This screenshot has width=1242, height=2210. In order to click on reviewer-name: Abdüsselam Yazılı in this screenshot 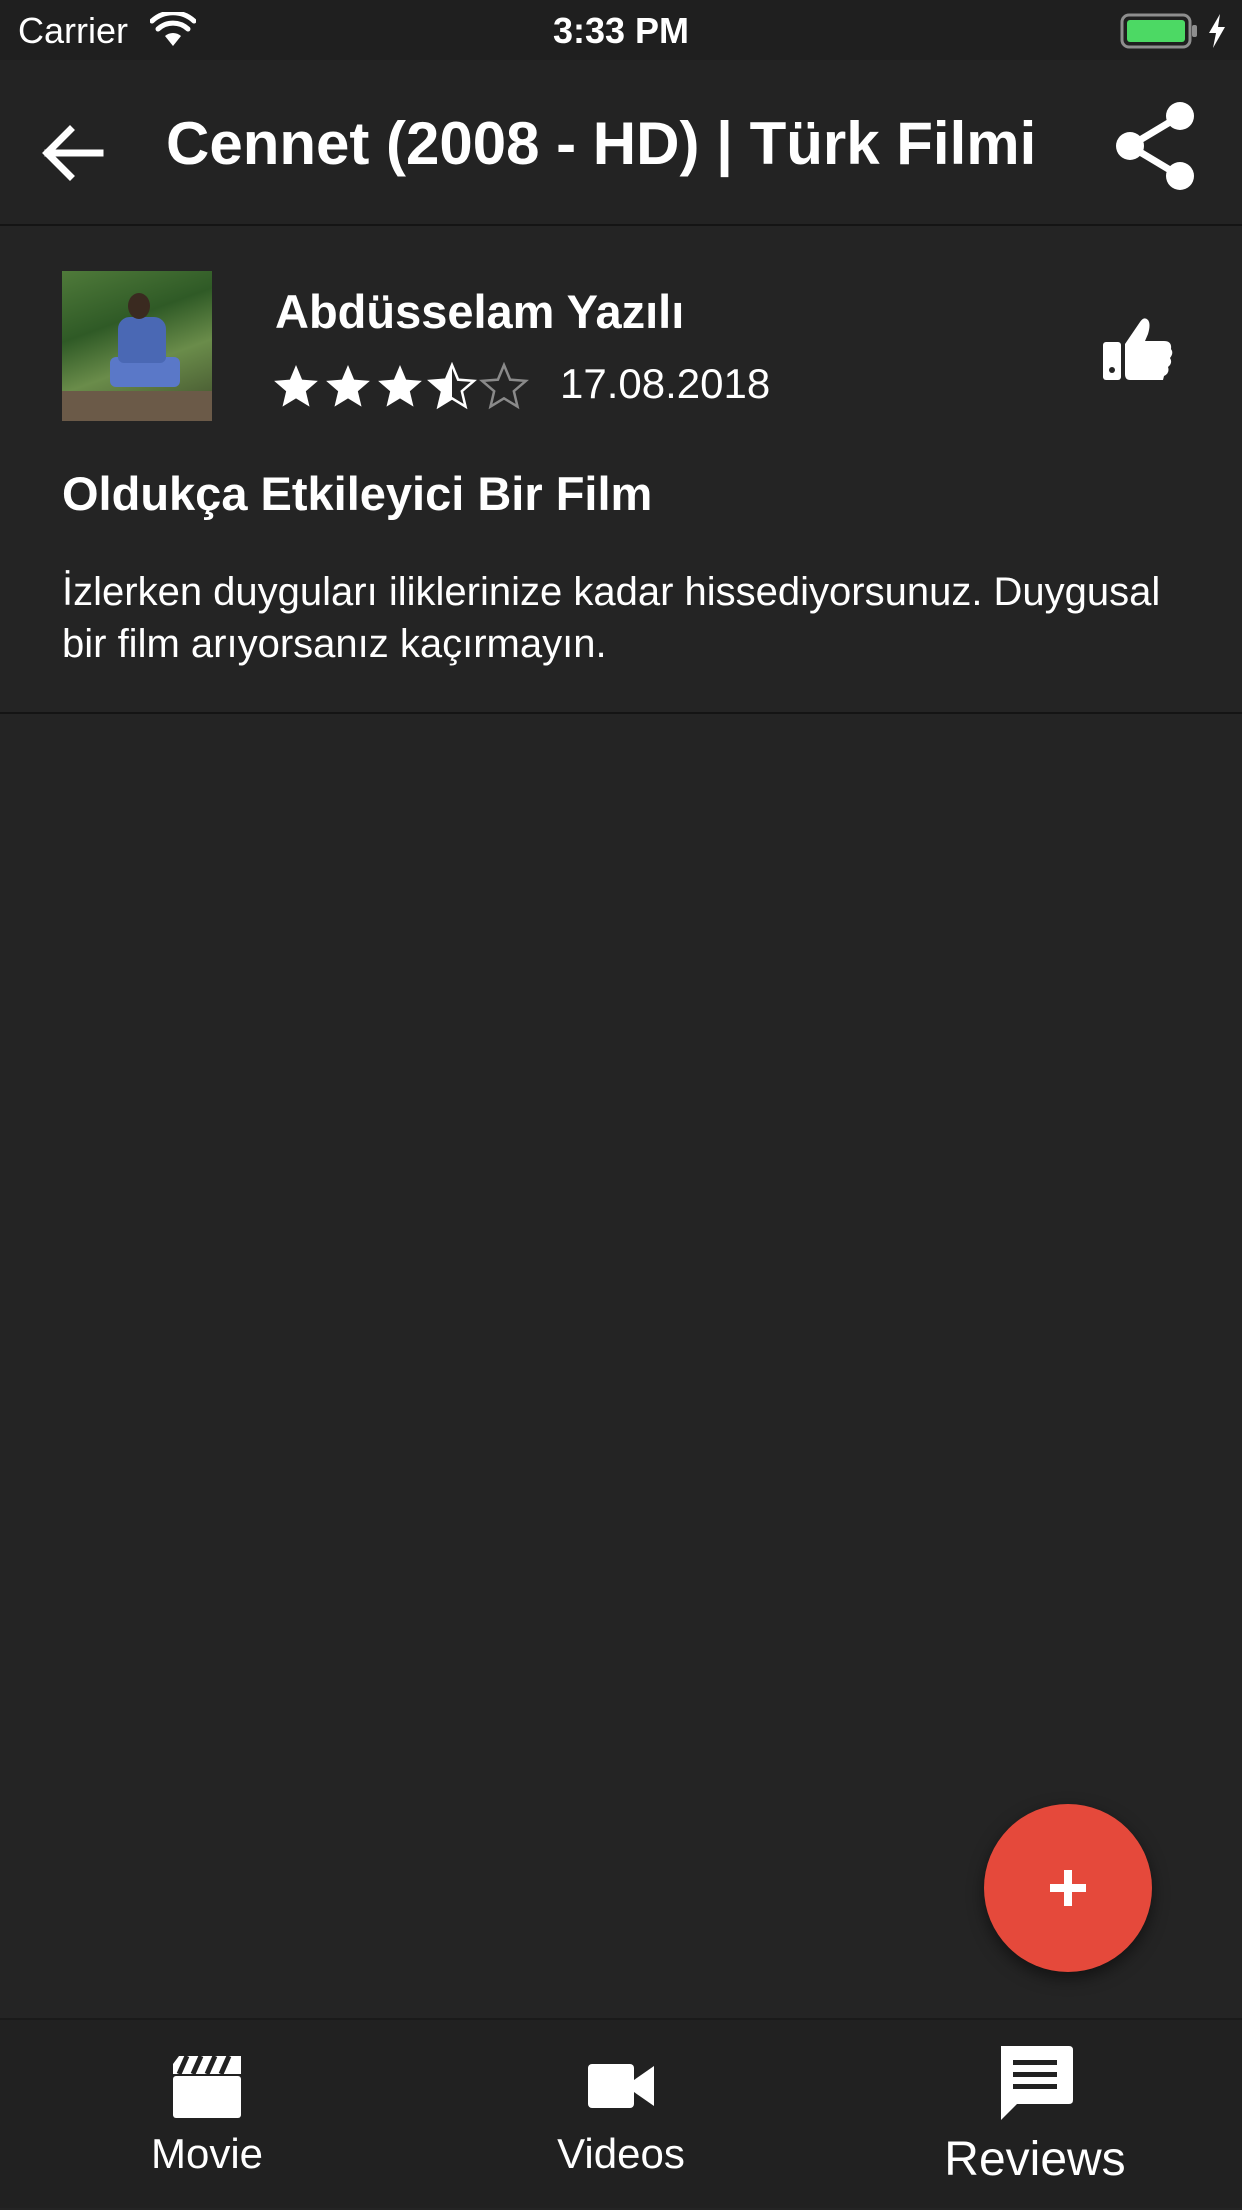, I will do `click(480, 311)`.